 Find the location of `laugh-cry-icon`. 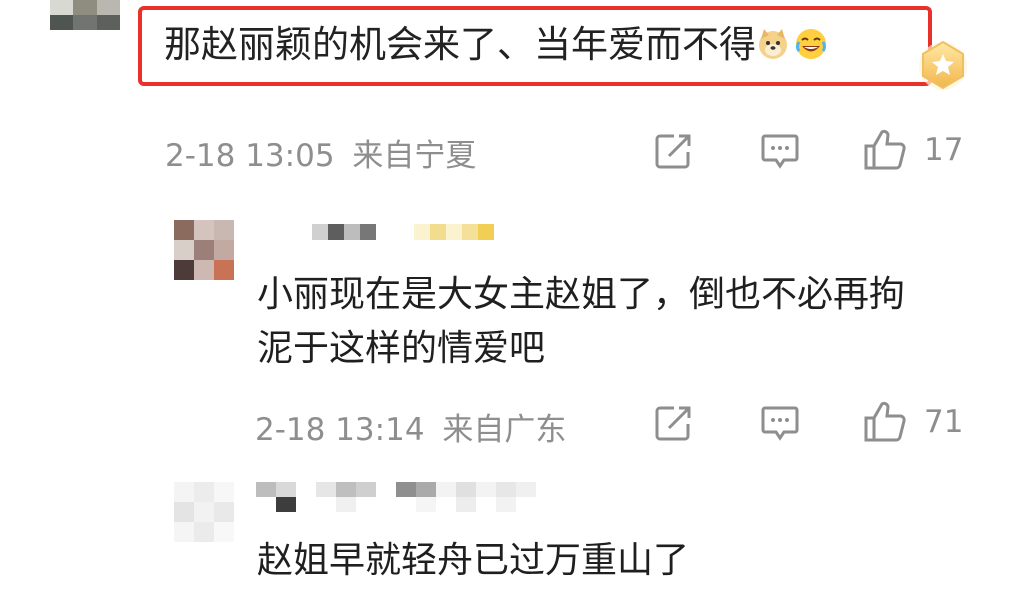

laugh-cry-icon is located at coordinates (811, 44).